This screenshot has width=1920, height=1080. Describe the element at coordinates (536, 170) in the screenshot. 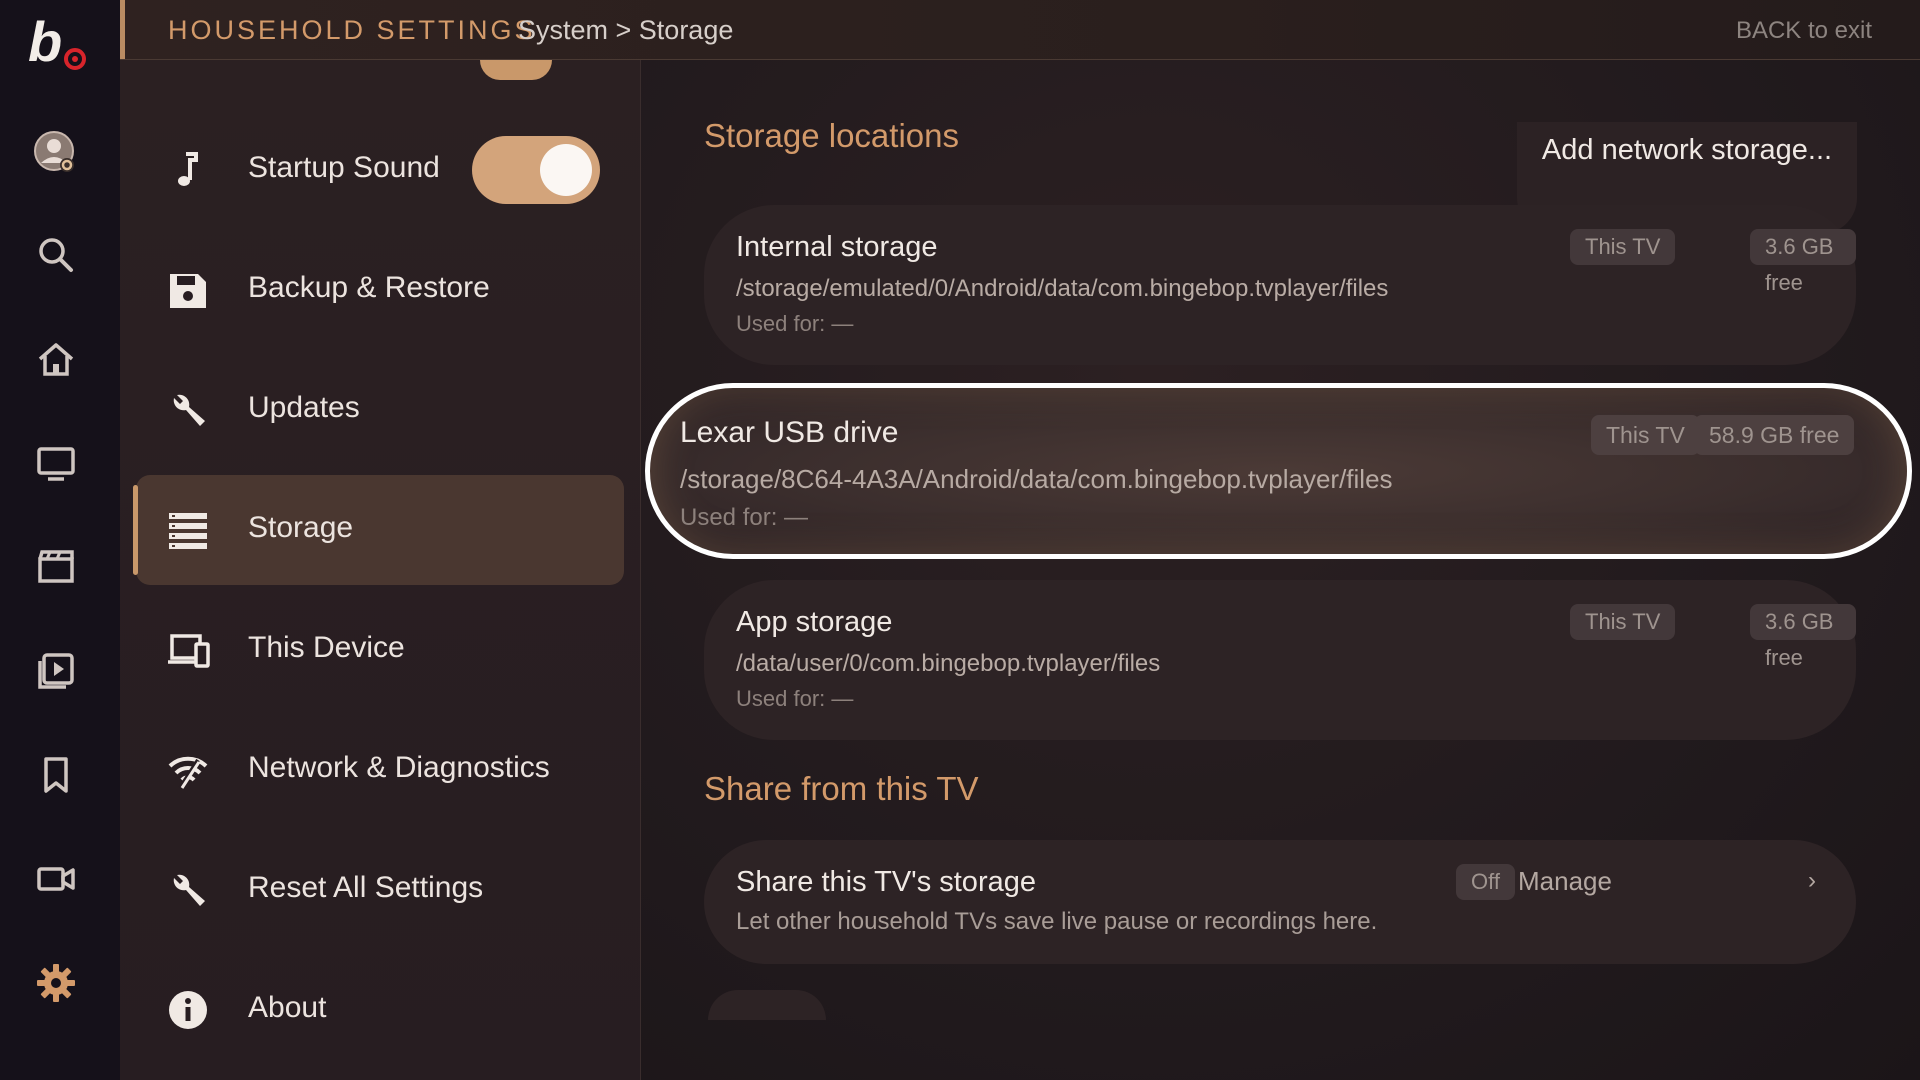

I see `startup-sound-toggle` at that location.